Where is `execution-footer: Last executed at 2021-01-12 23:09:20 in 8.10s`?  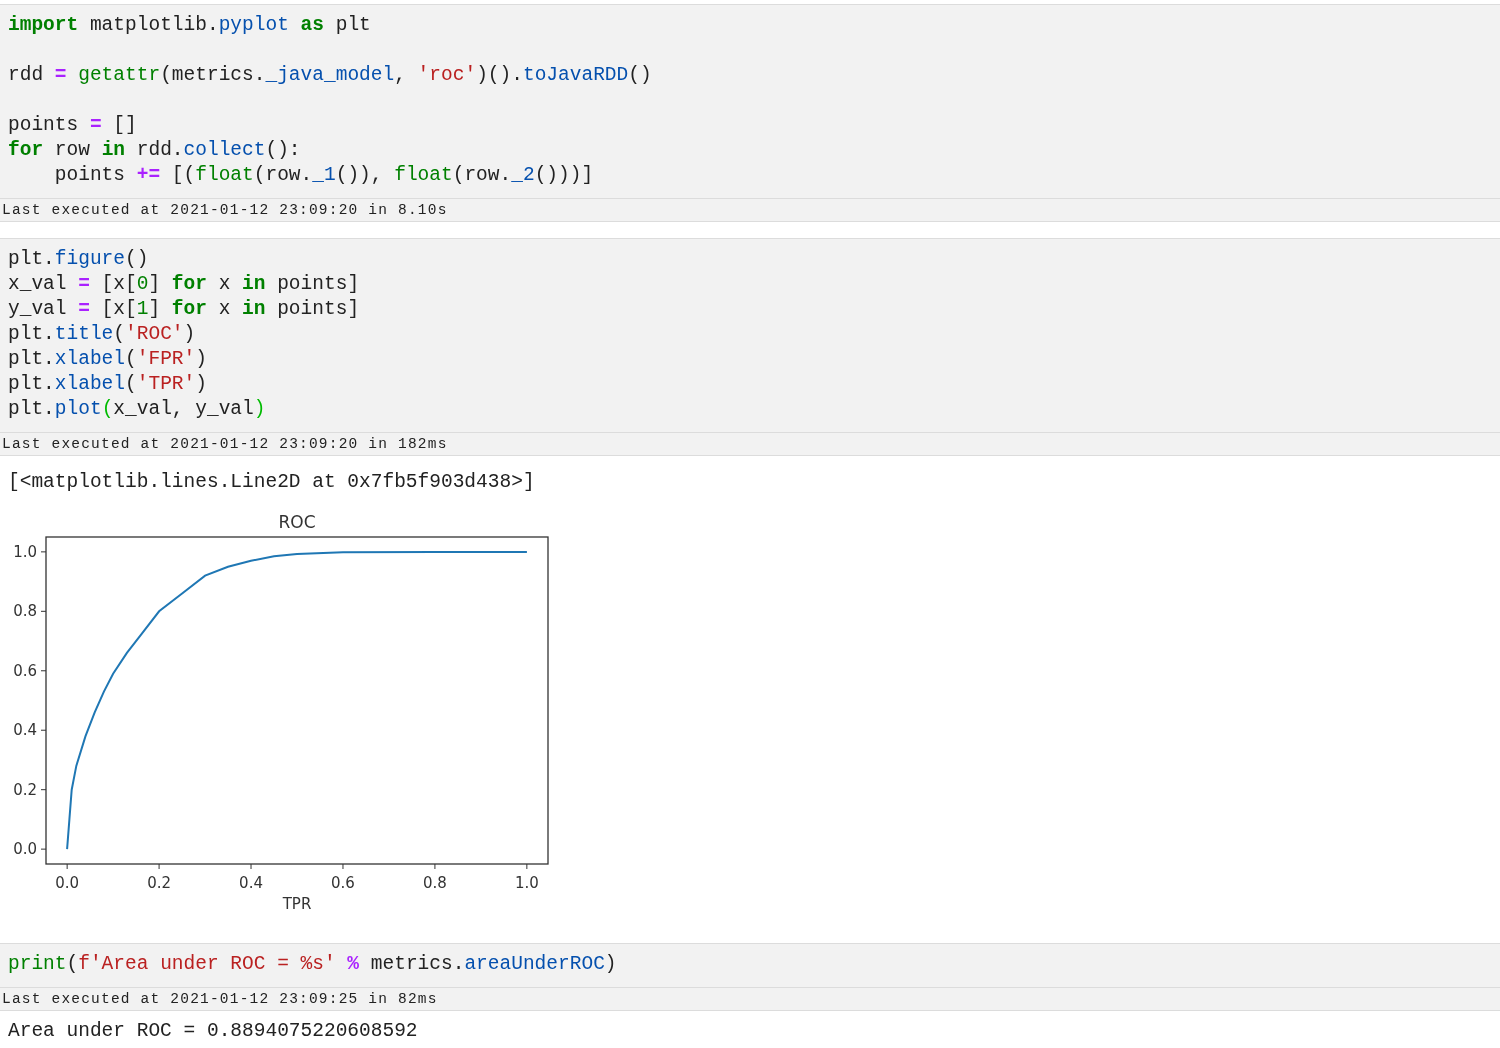 execution-footer: Last executed at 2021-01-12 23:09:20 in 8.10s is located at coordinates (750, 210).